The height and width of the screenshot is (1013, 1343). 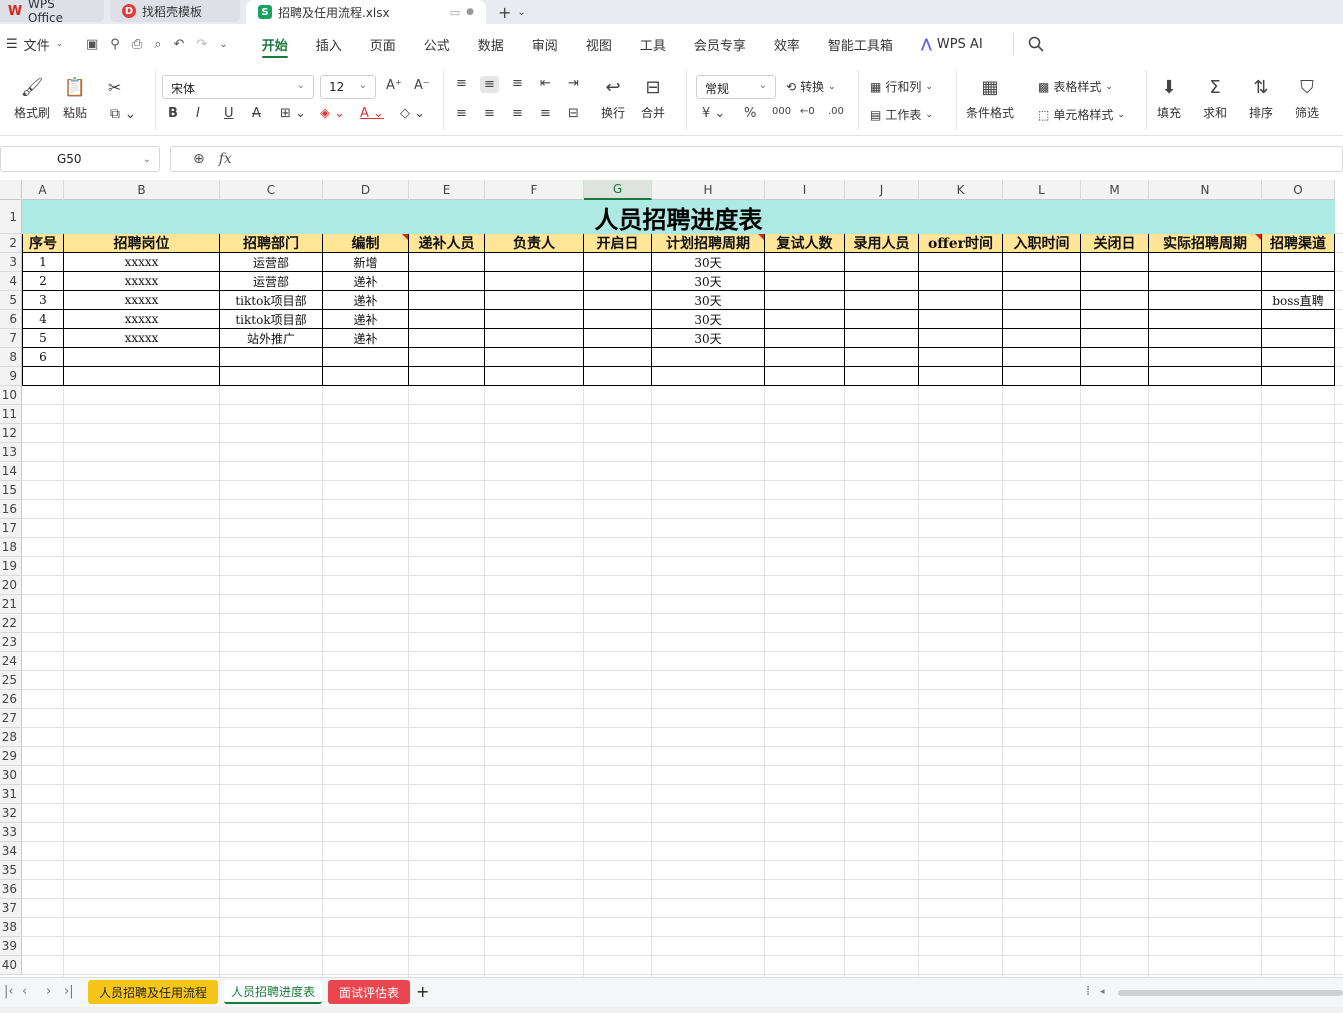 What do you see at coordinates (1230, 993) in the screenshot?
I see `horizontal-scrollbar` at bounding box center [1230, 993].